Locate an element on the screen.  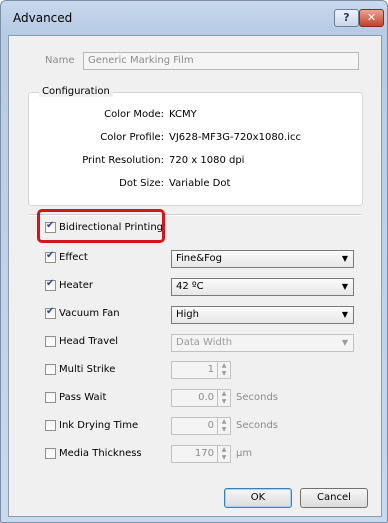
vacuum-fan-label: Vacuum Fan is located at coordinates (89, 313).